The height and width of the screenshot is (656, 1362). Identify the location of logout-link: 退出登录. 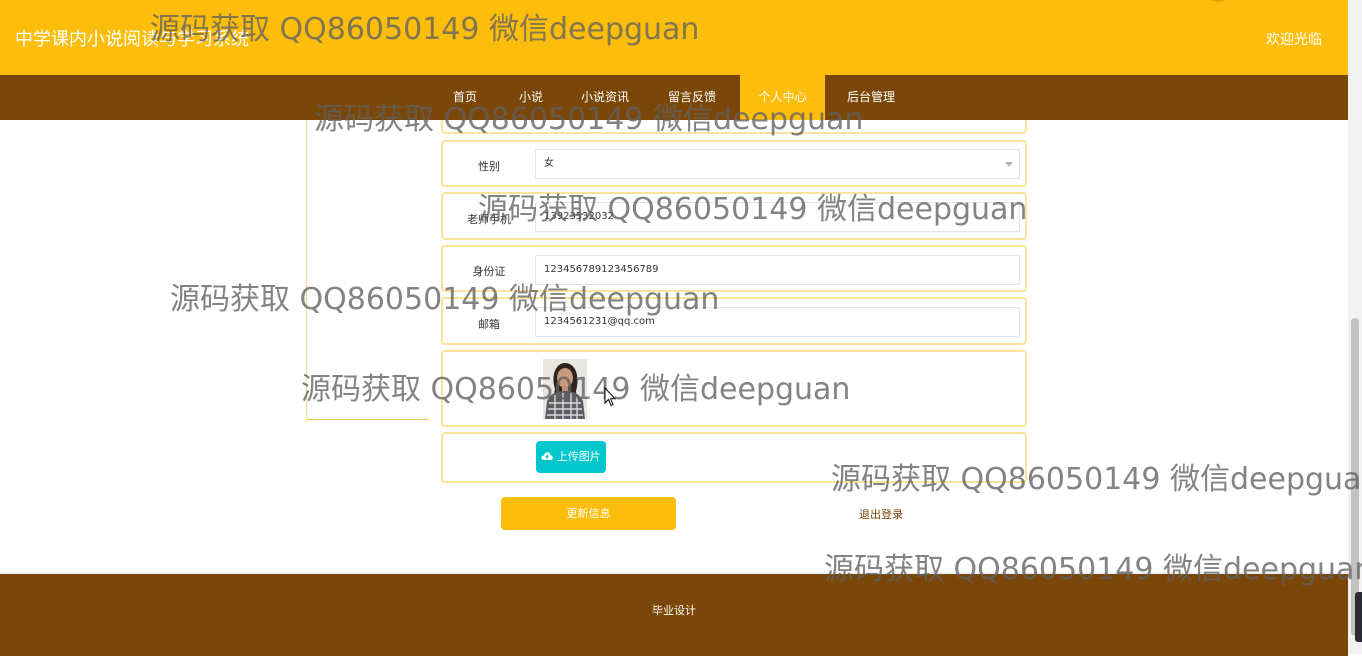
(881, 514).